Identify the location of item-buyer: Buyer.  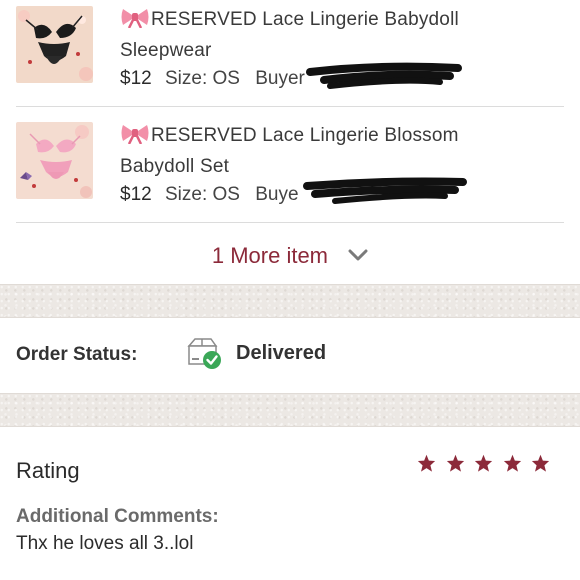
(280, 78).